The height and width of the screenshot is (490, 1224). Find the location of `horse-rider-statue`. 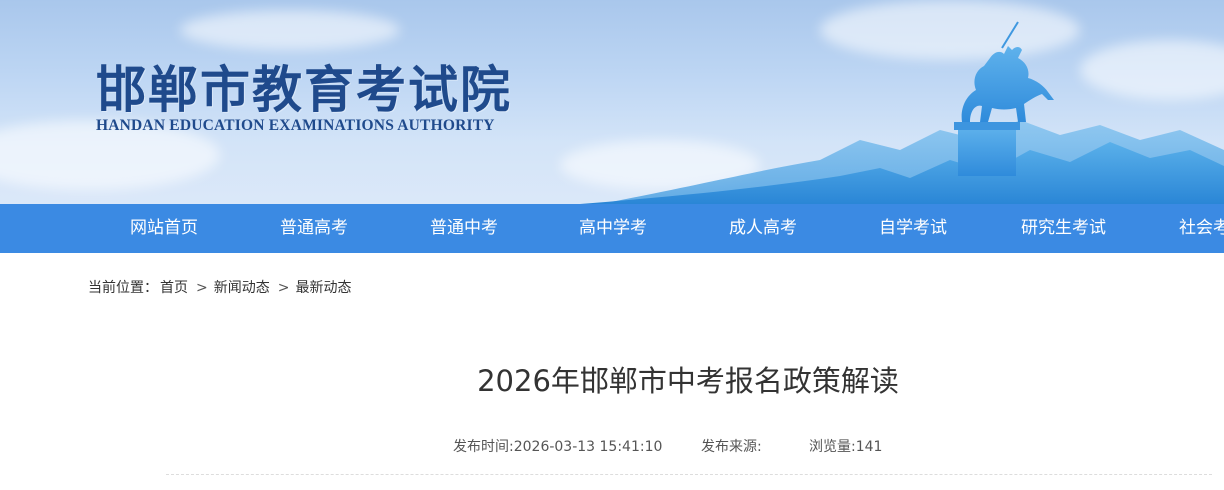

horse-rider-statue is located at coordinates (1007, 84).